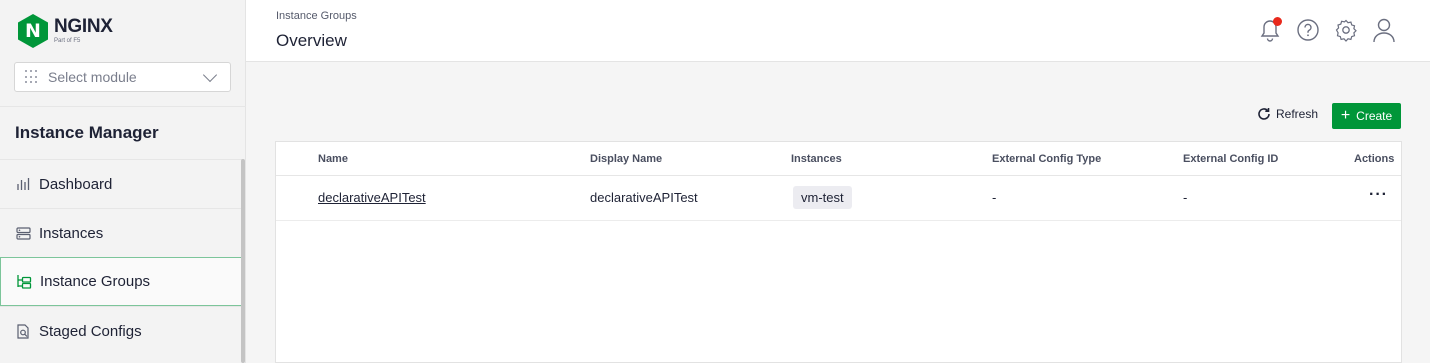 Image resolution: width=1430 pixels, height=363 pixels. I want to click on refresh-label: Refresh, so click(1297, 114).